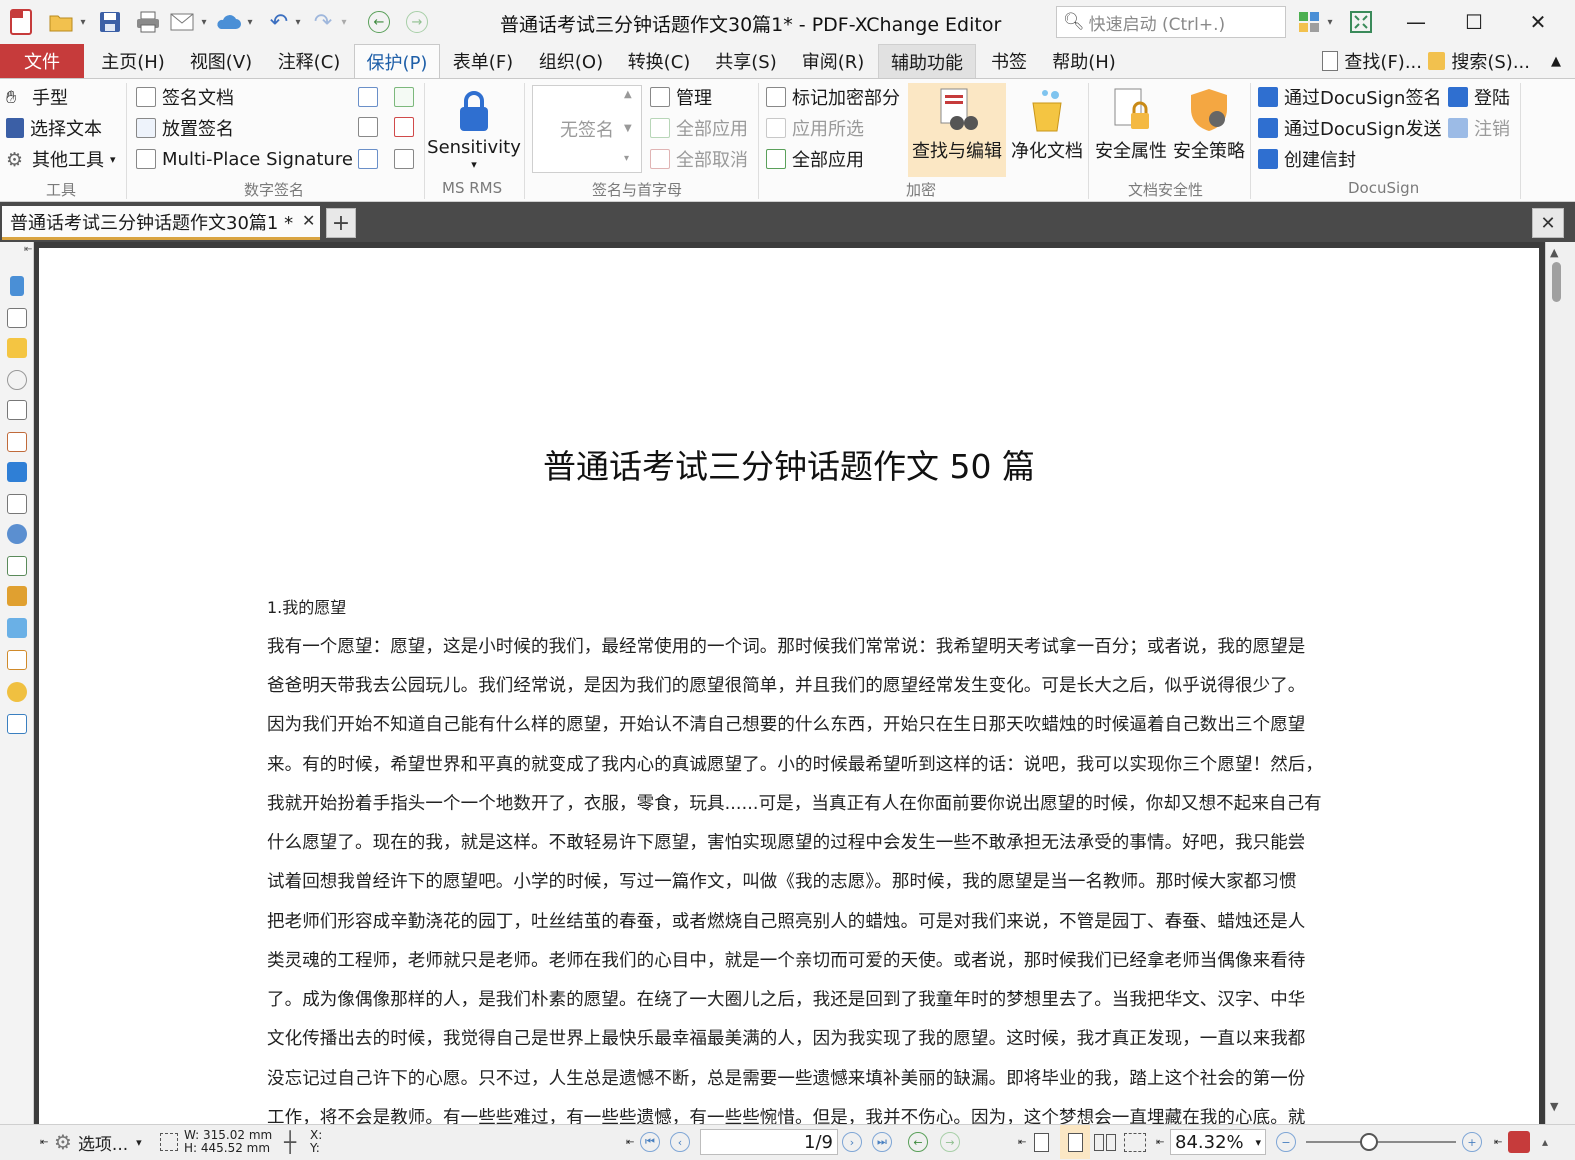  Describe the element at coordinates (1556, 61) in the screenshot. I see `collapse-ribbon-icon: ▲` at that location.